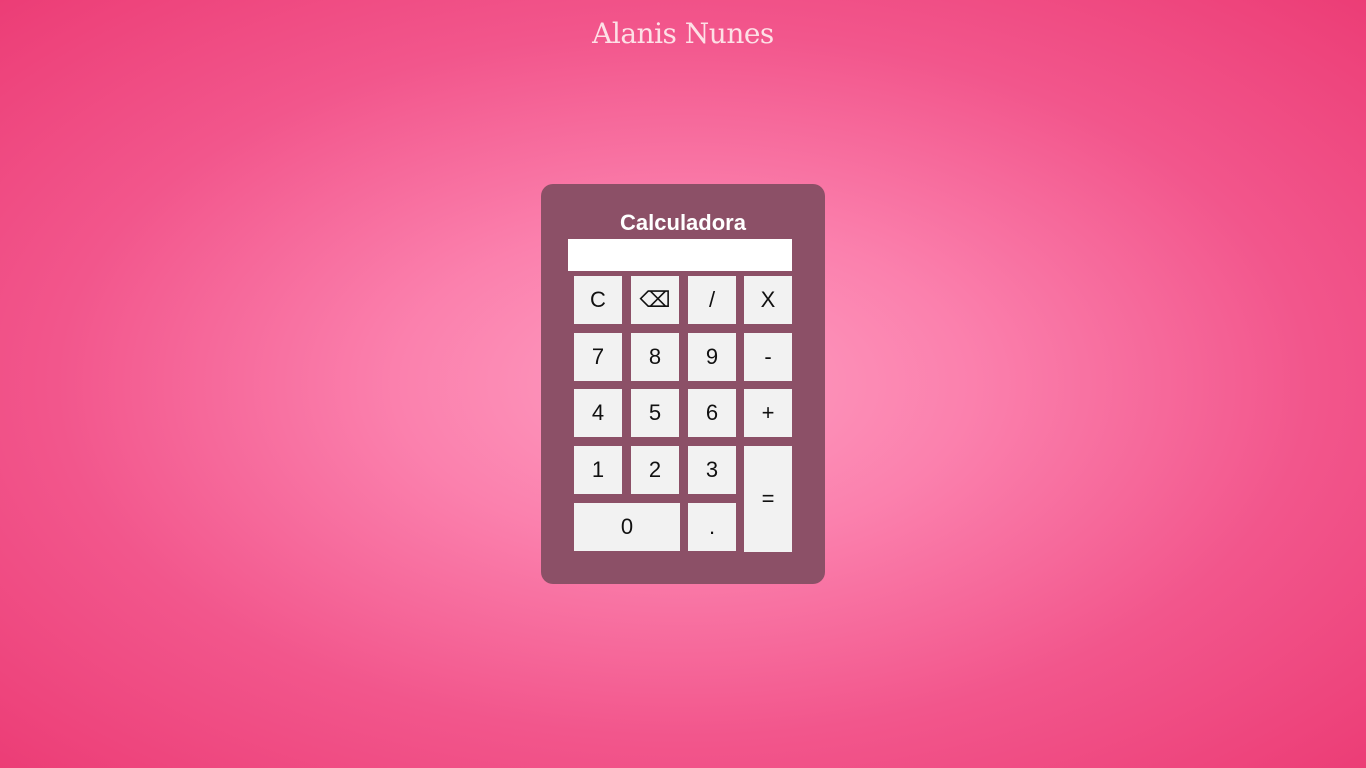 The width and height of the screenshot is (1366, 768). I want to click on clear-button: C, so click(598, 300).